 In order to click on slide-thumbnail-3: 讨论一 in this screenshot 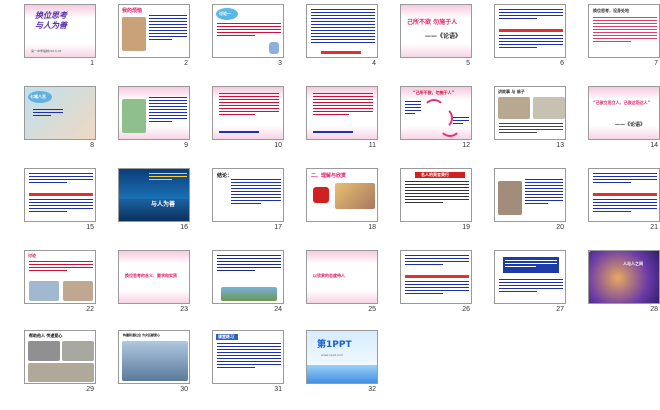, I will do `click(248, 31)`.